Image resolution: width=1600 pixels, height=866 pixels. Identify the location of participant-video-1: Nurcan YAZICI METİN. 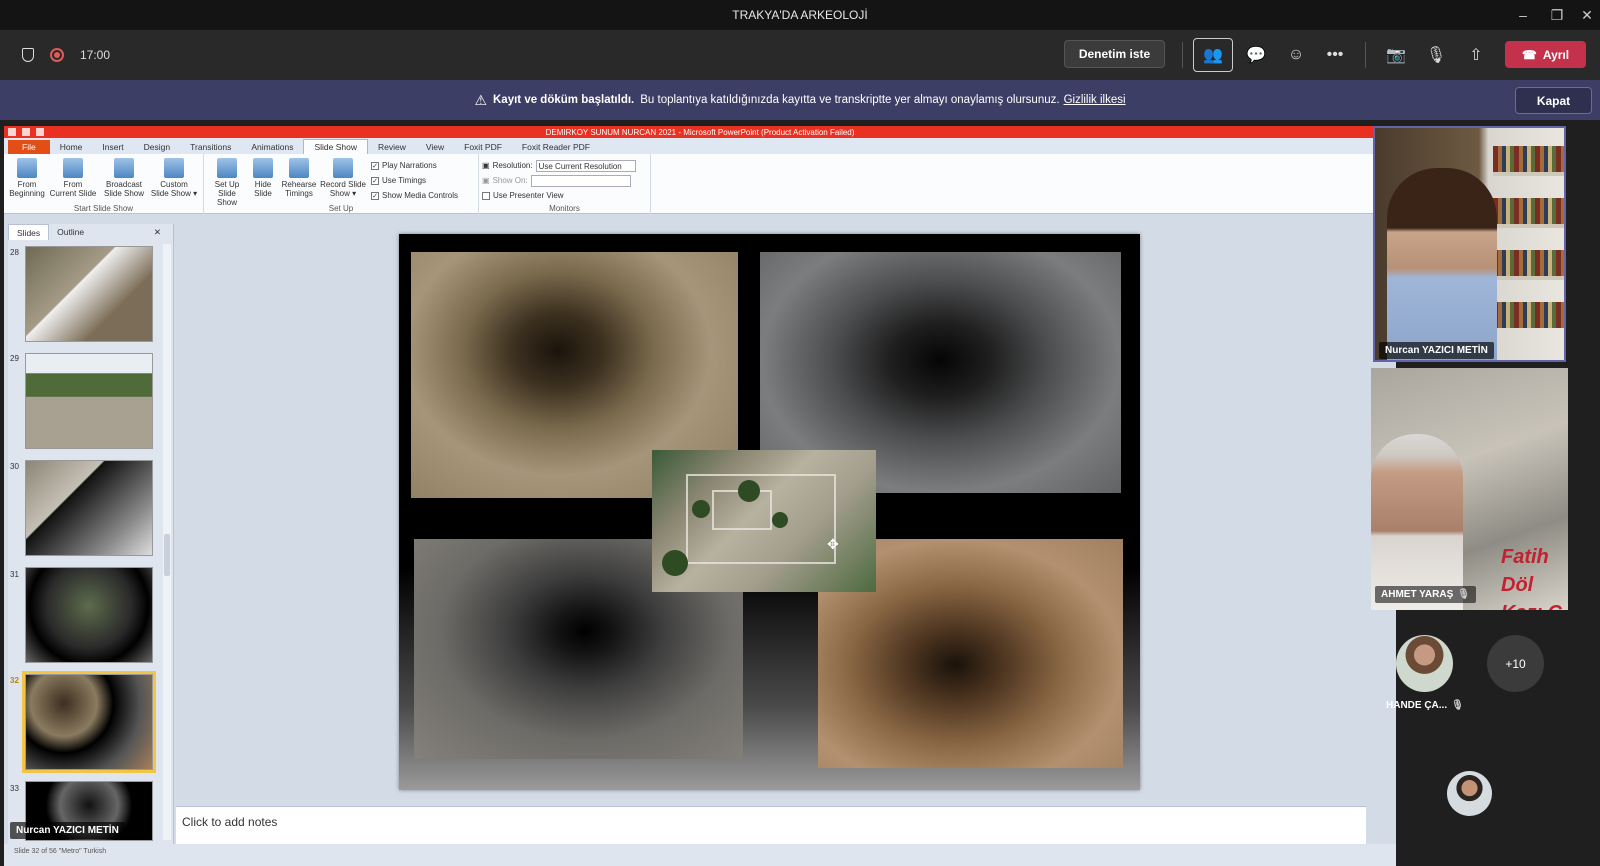
(1469, 244).